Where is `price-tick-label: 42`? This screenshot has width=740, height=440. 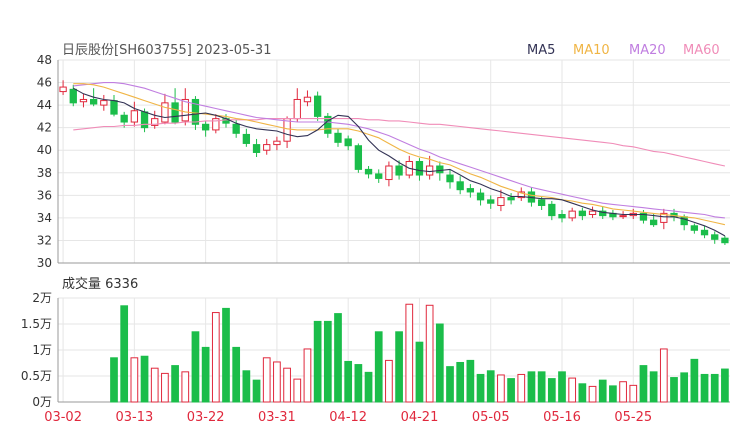
price-tick-label: 42 is located at coordinates (44, 128).